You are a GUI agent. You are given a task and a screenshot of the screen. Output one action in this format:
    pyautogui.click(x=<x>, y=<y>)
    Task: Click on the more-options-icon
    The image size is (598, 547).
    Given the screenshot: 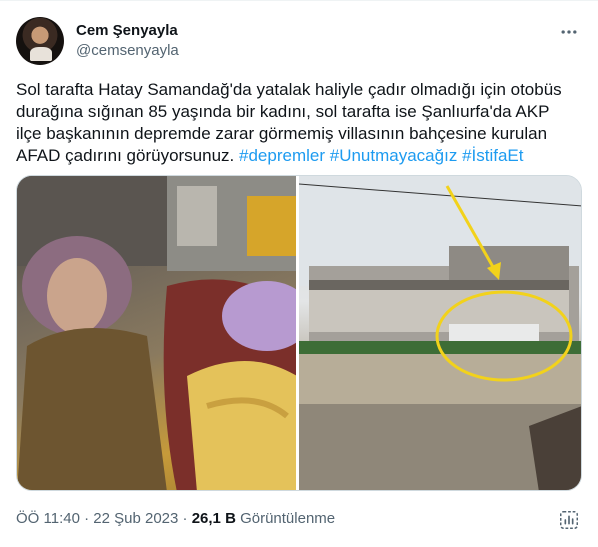 What is the action you would take?
    pyautogui.click(x=569, y=32)
    